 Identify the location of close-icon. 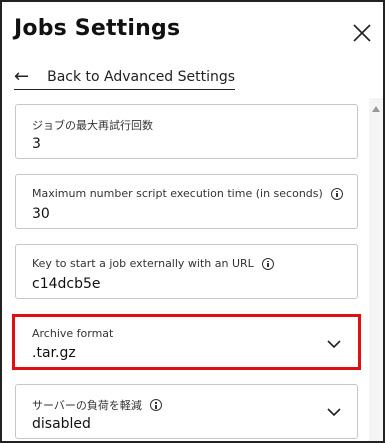
(362, 33).